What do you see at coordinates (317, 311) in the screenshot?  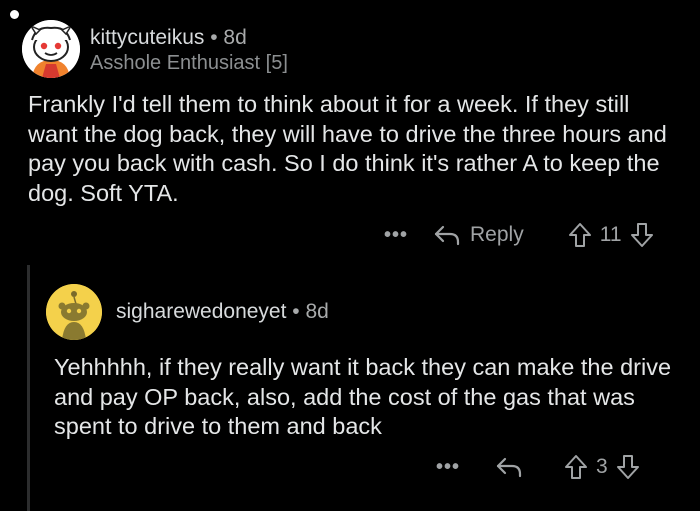 I see `reply-age: 8d` at bounding box center [317, 311].